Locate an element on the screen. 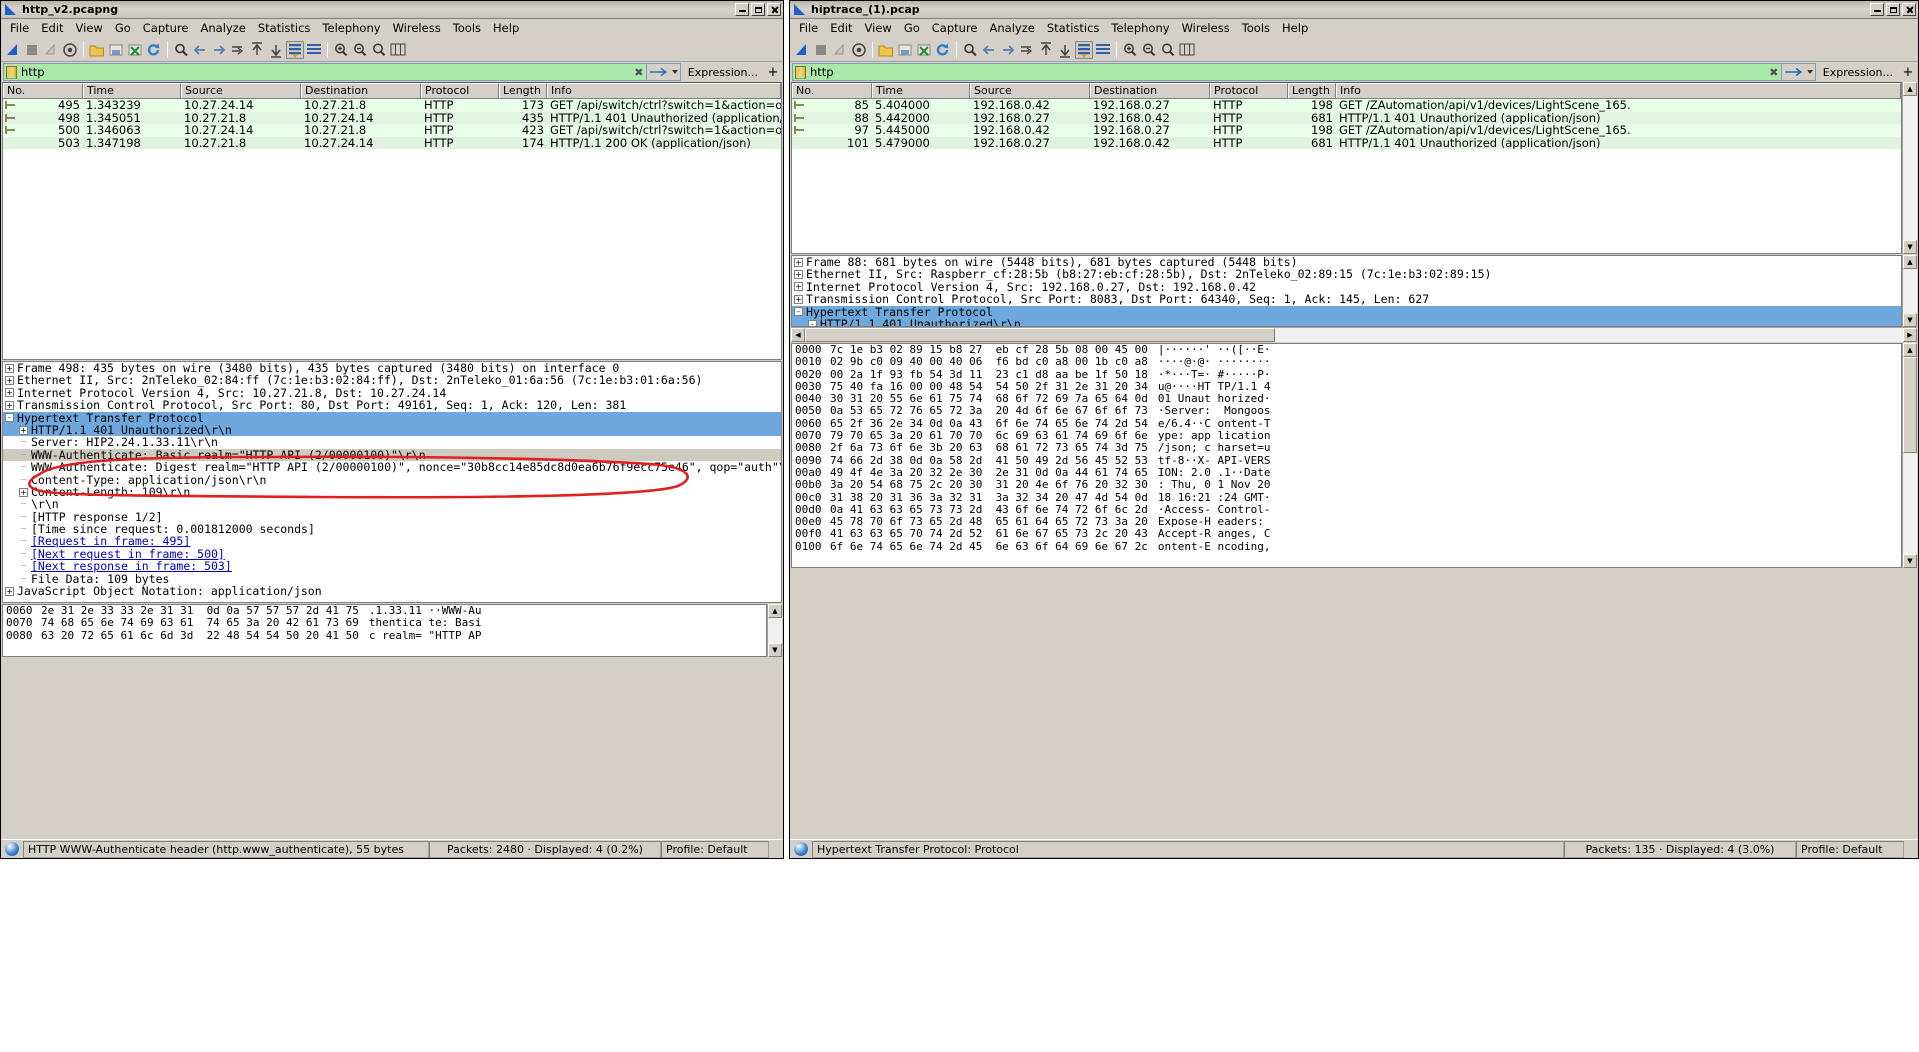 This screenshot has height=1052, width=1919. apply-filter-button is located at coordinates (1798, 72).